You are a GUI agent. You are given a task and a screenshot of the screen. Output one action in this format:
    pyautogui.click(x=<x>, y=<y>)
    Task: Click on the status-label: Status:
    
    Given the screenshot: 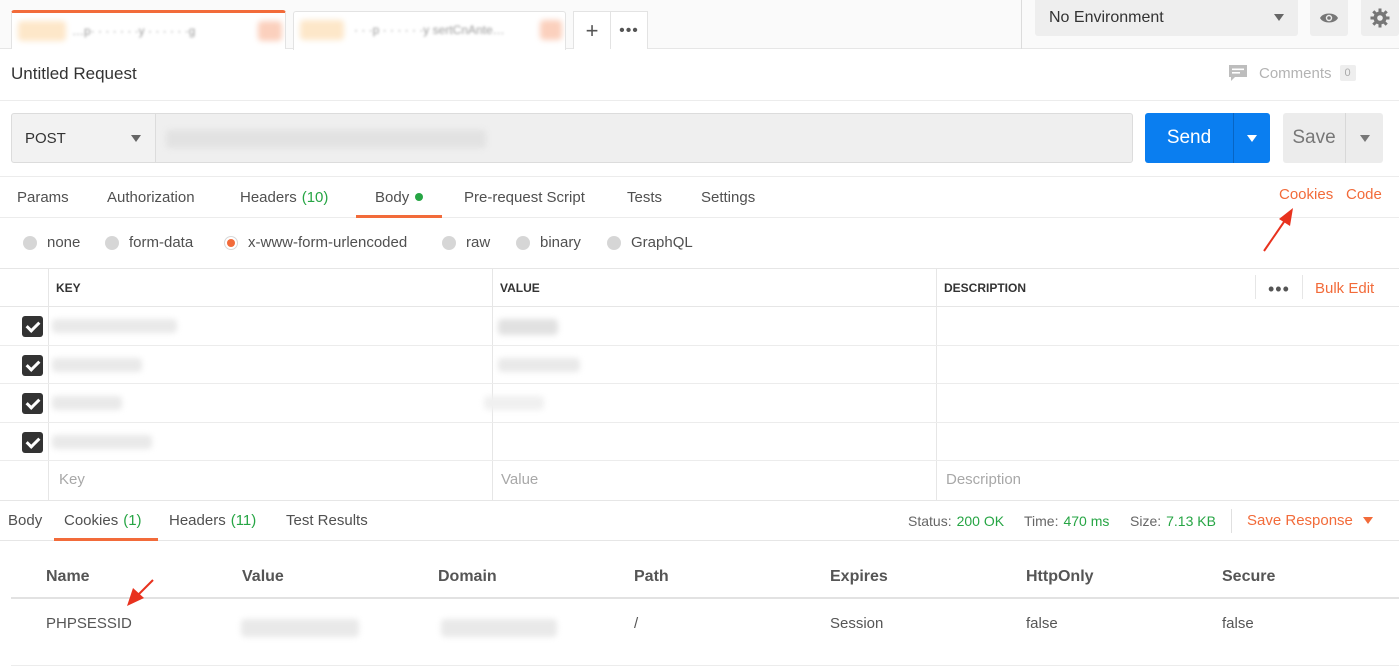 What is the action you would take?
    pyautogui.click(x=930, y=521)
    